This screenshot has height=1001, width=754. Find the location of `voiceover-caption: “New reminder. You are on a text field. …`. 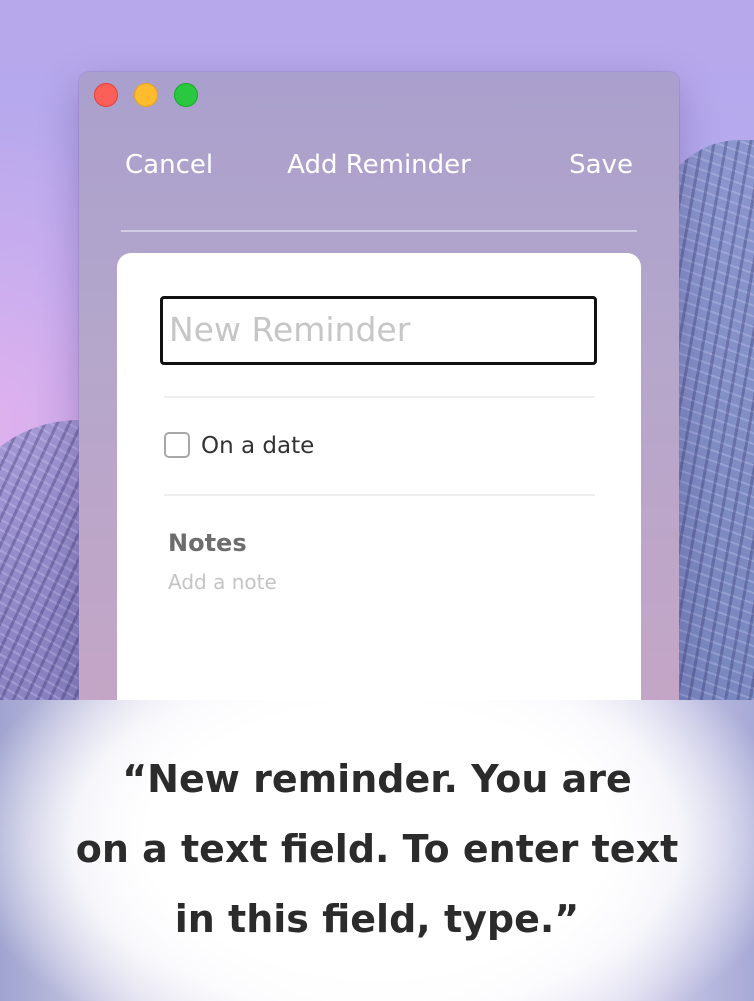

voiceover-caption: “New reminder. You are on a text field. … is located at coordinates (377, 849).